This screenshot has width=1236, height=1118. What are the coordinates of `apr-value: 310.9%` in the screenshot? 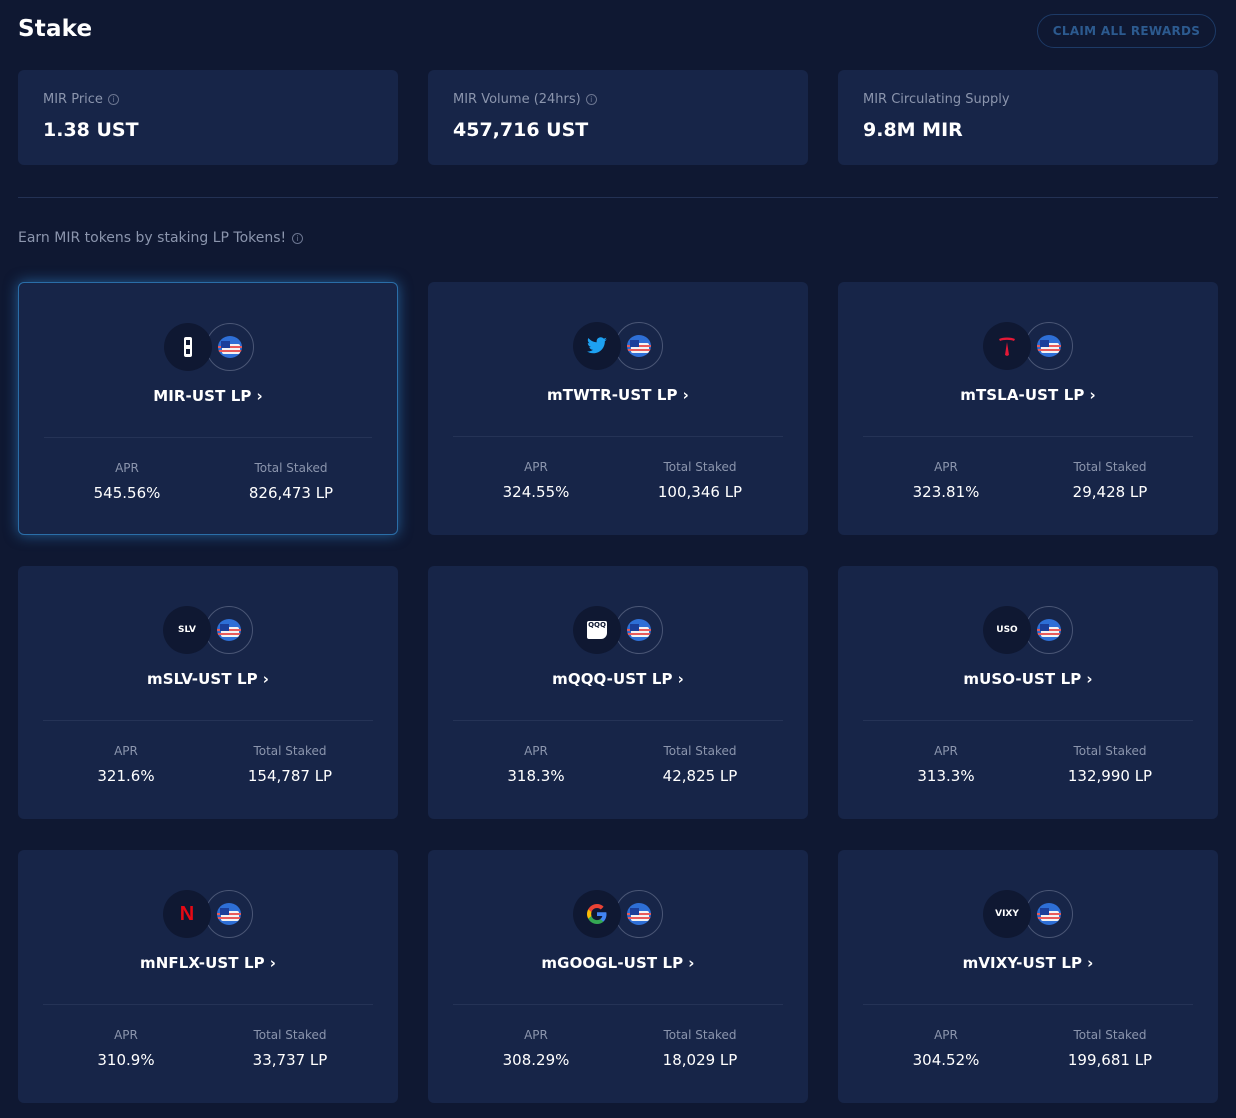 It's located at (126, 1060).